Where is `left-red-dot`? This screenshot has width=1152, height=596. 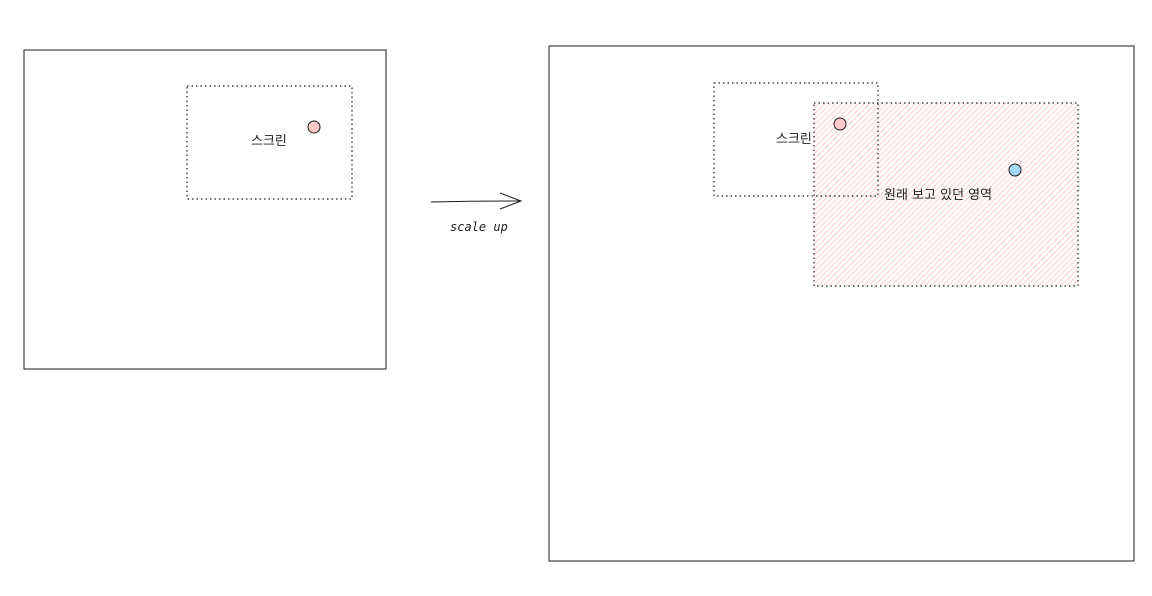
left-red-dot is located at coordinates (314, 127).